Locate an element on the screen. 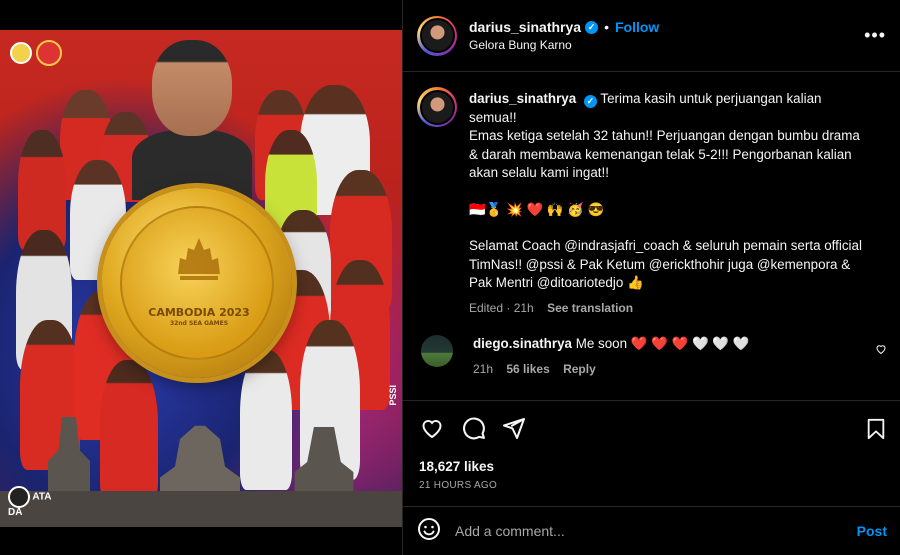 The width and height of the screenshot is (900, 555). medal-emblem-icon is located at coordinates (199, 259).